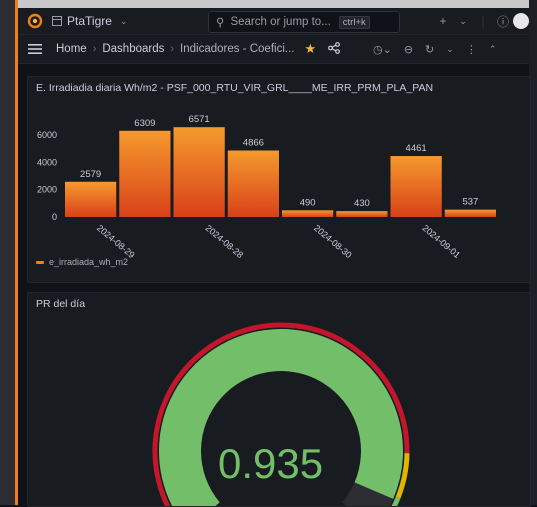  Describe the element at coordinates (521, 21) in the screenshot. I see `avatar` at that location.